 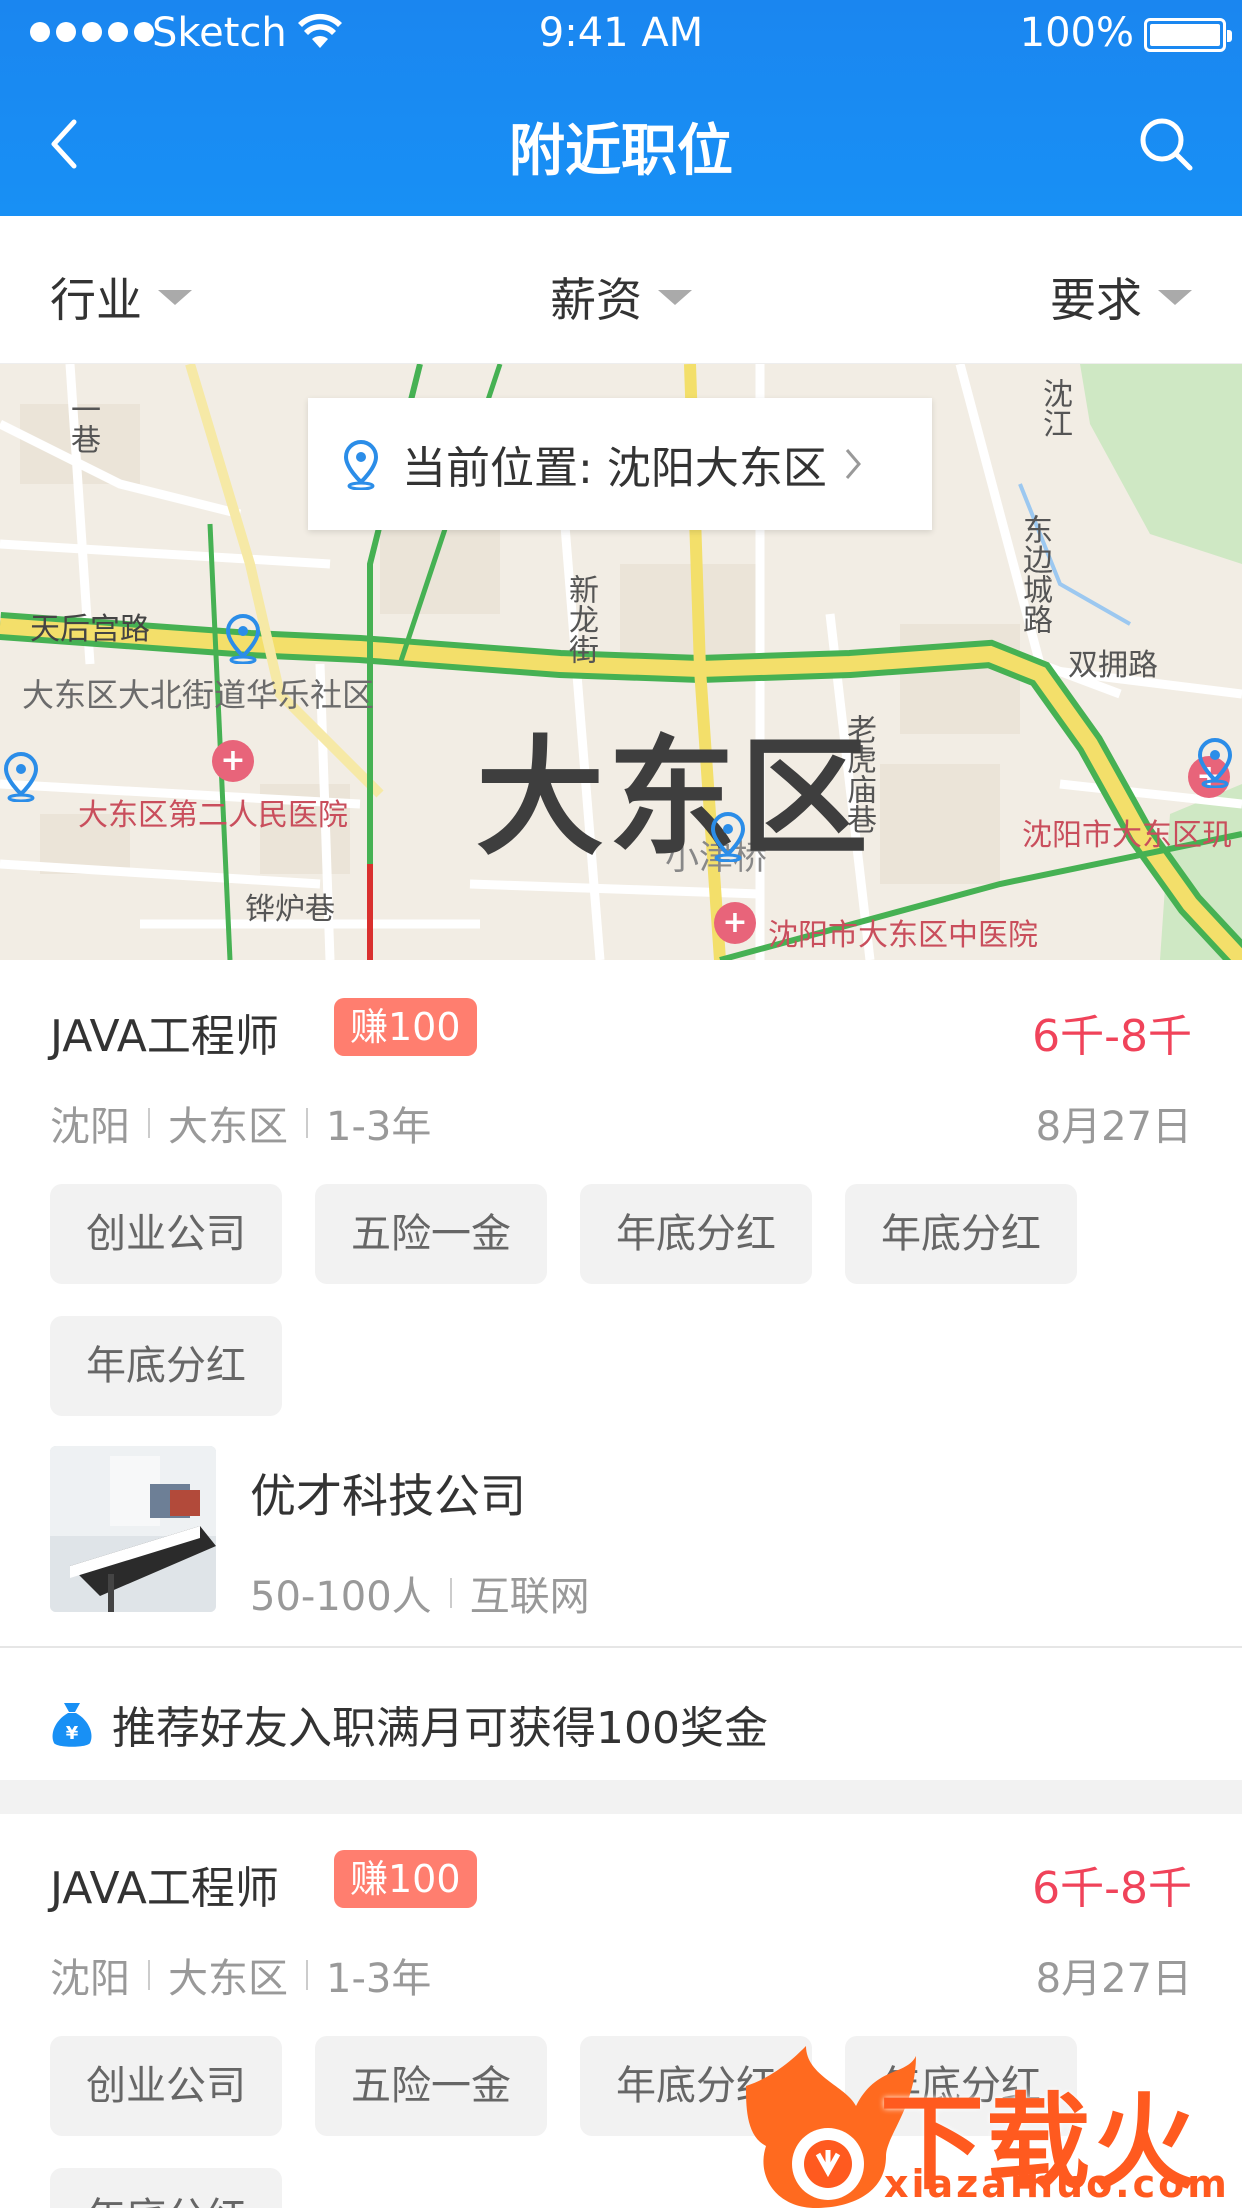 What do you see at coordinates (290, 909) in the screenshot?
I see `map-label-lane: 铧炉巷` at bounding box center [290, 909].